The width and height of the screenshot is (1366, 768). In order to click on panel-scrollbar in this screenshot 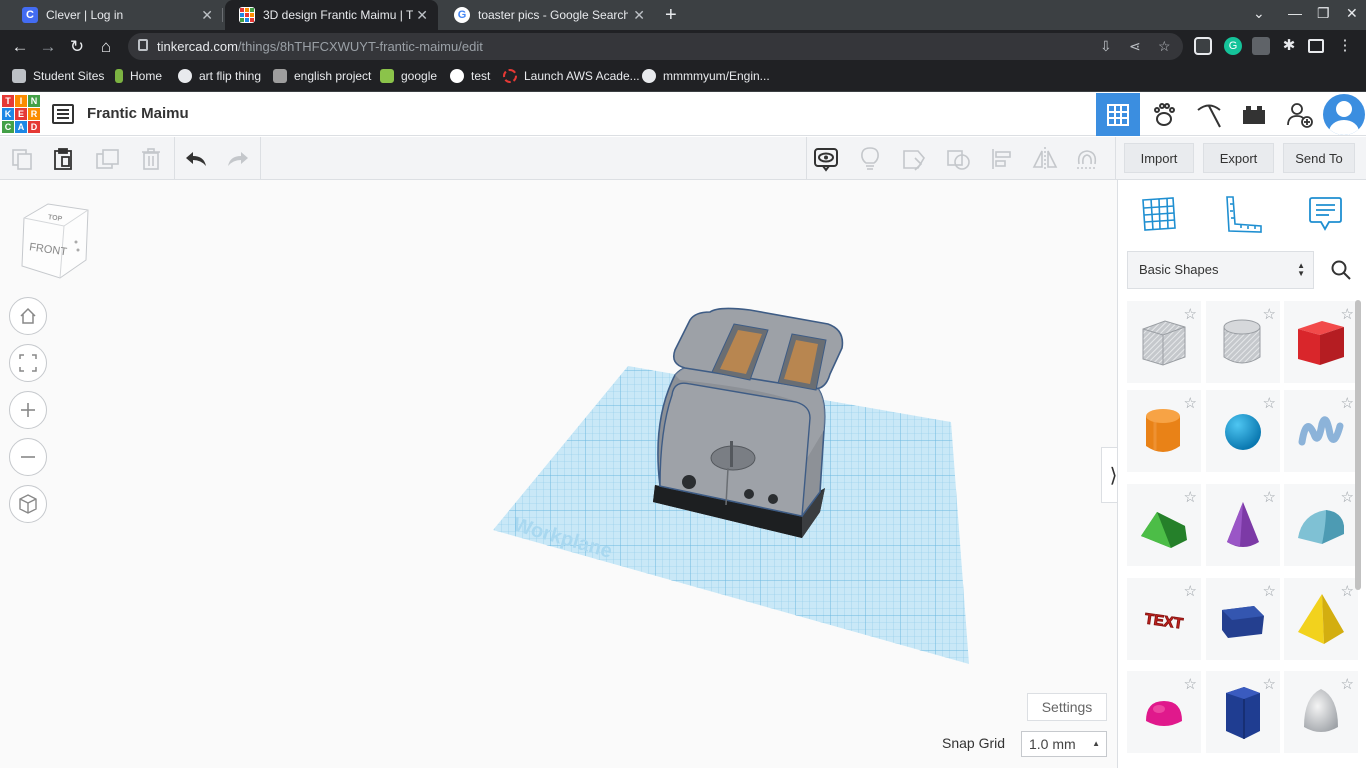, I will do `click(1358, 445)`.